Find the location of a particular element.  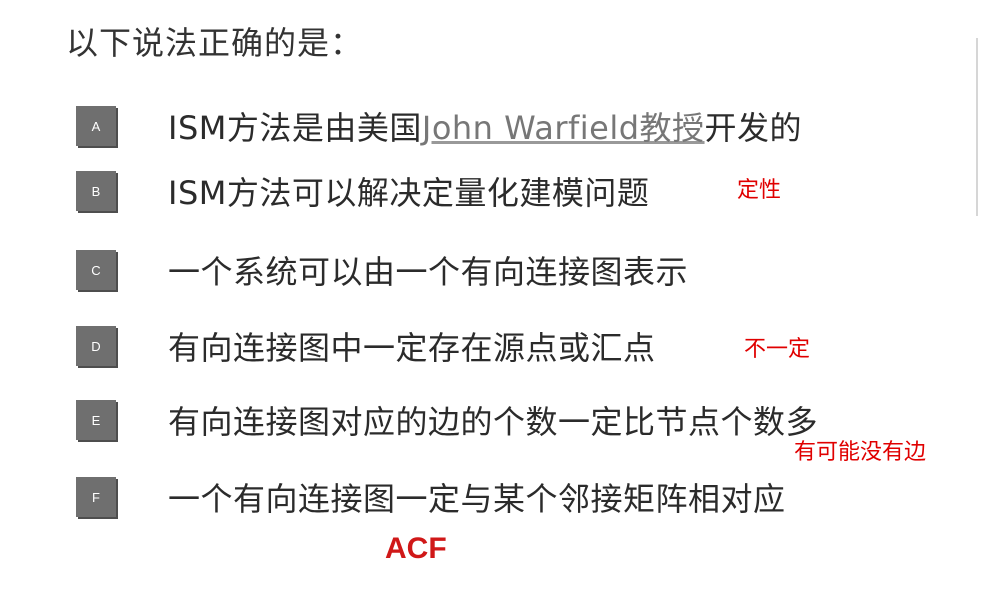

option-badge-c: C is located at coordinates (96, 270).